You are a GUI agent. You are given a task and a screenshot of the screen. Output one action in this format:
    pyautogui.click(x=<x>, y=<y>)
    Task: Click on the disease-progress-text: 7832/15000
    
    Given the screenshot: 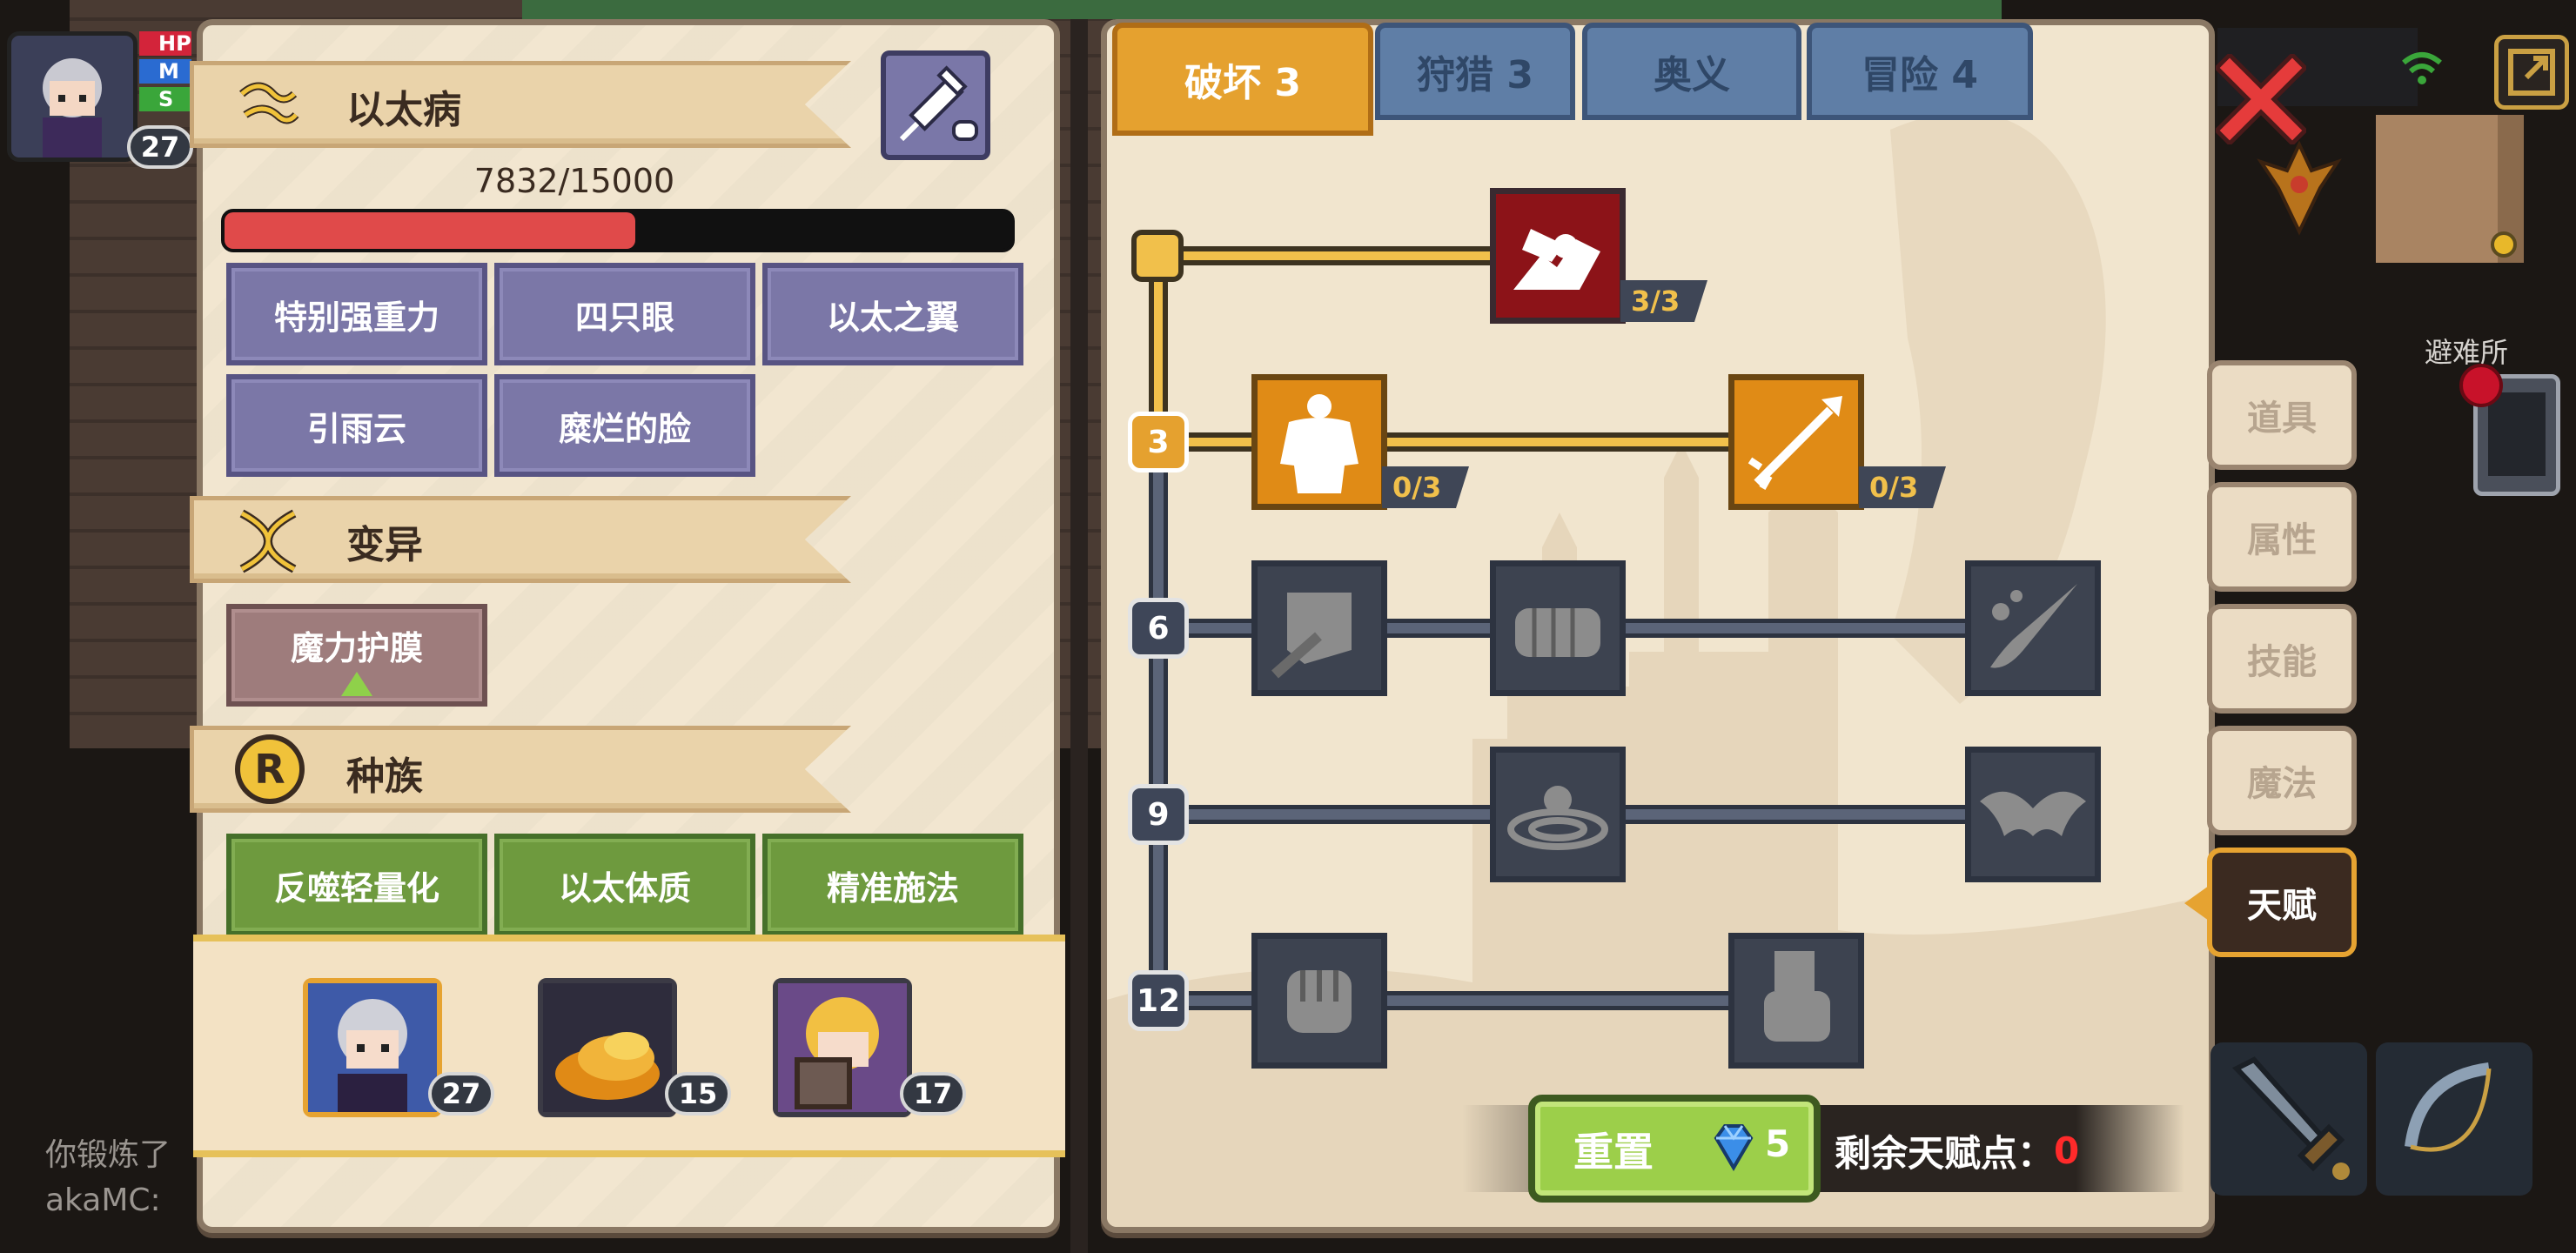 What is the action you would take?
    pyautogui.click(x=574, y=181)
    